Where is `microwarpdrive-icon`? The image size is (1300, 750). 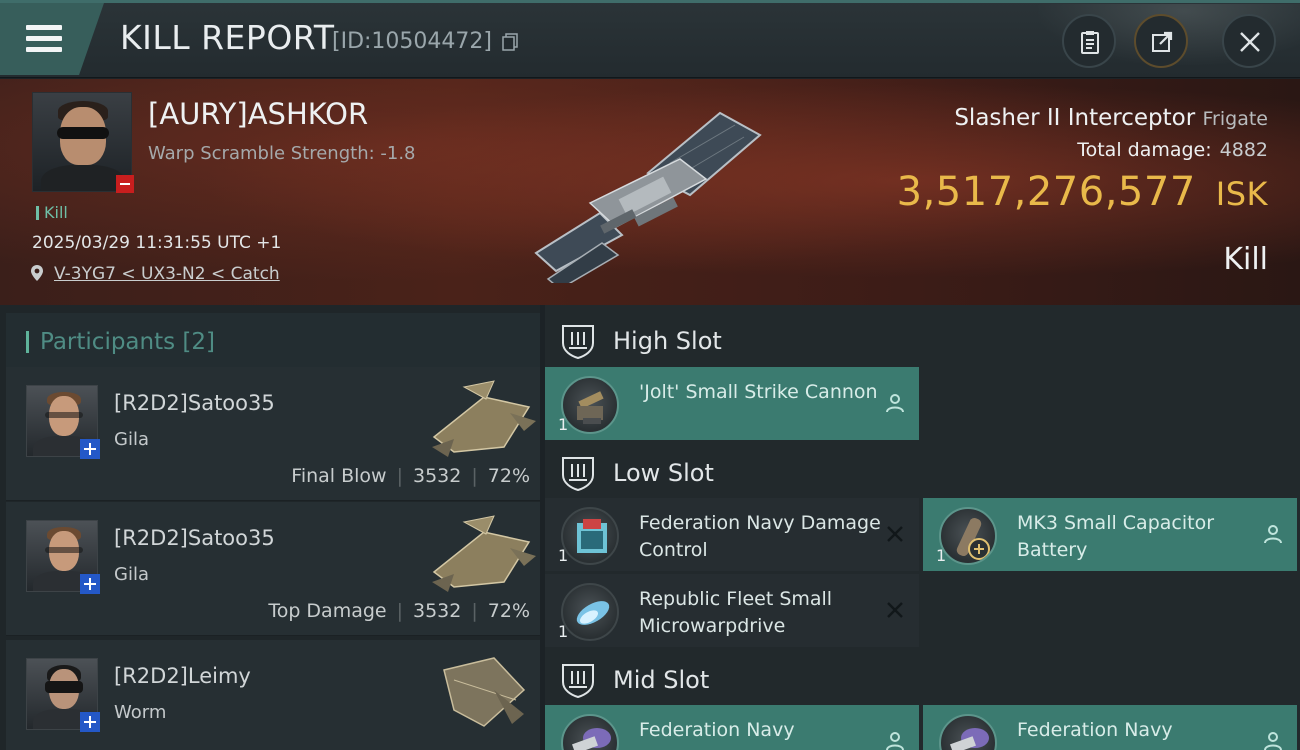 microwarpdrive-icon is located at coordinates (590, 612).